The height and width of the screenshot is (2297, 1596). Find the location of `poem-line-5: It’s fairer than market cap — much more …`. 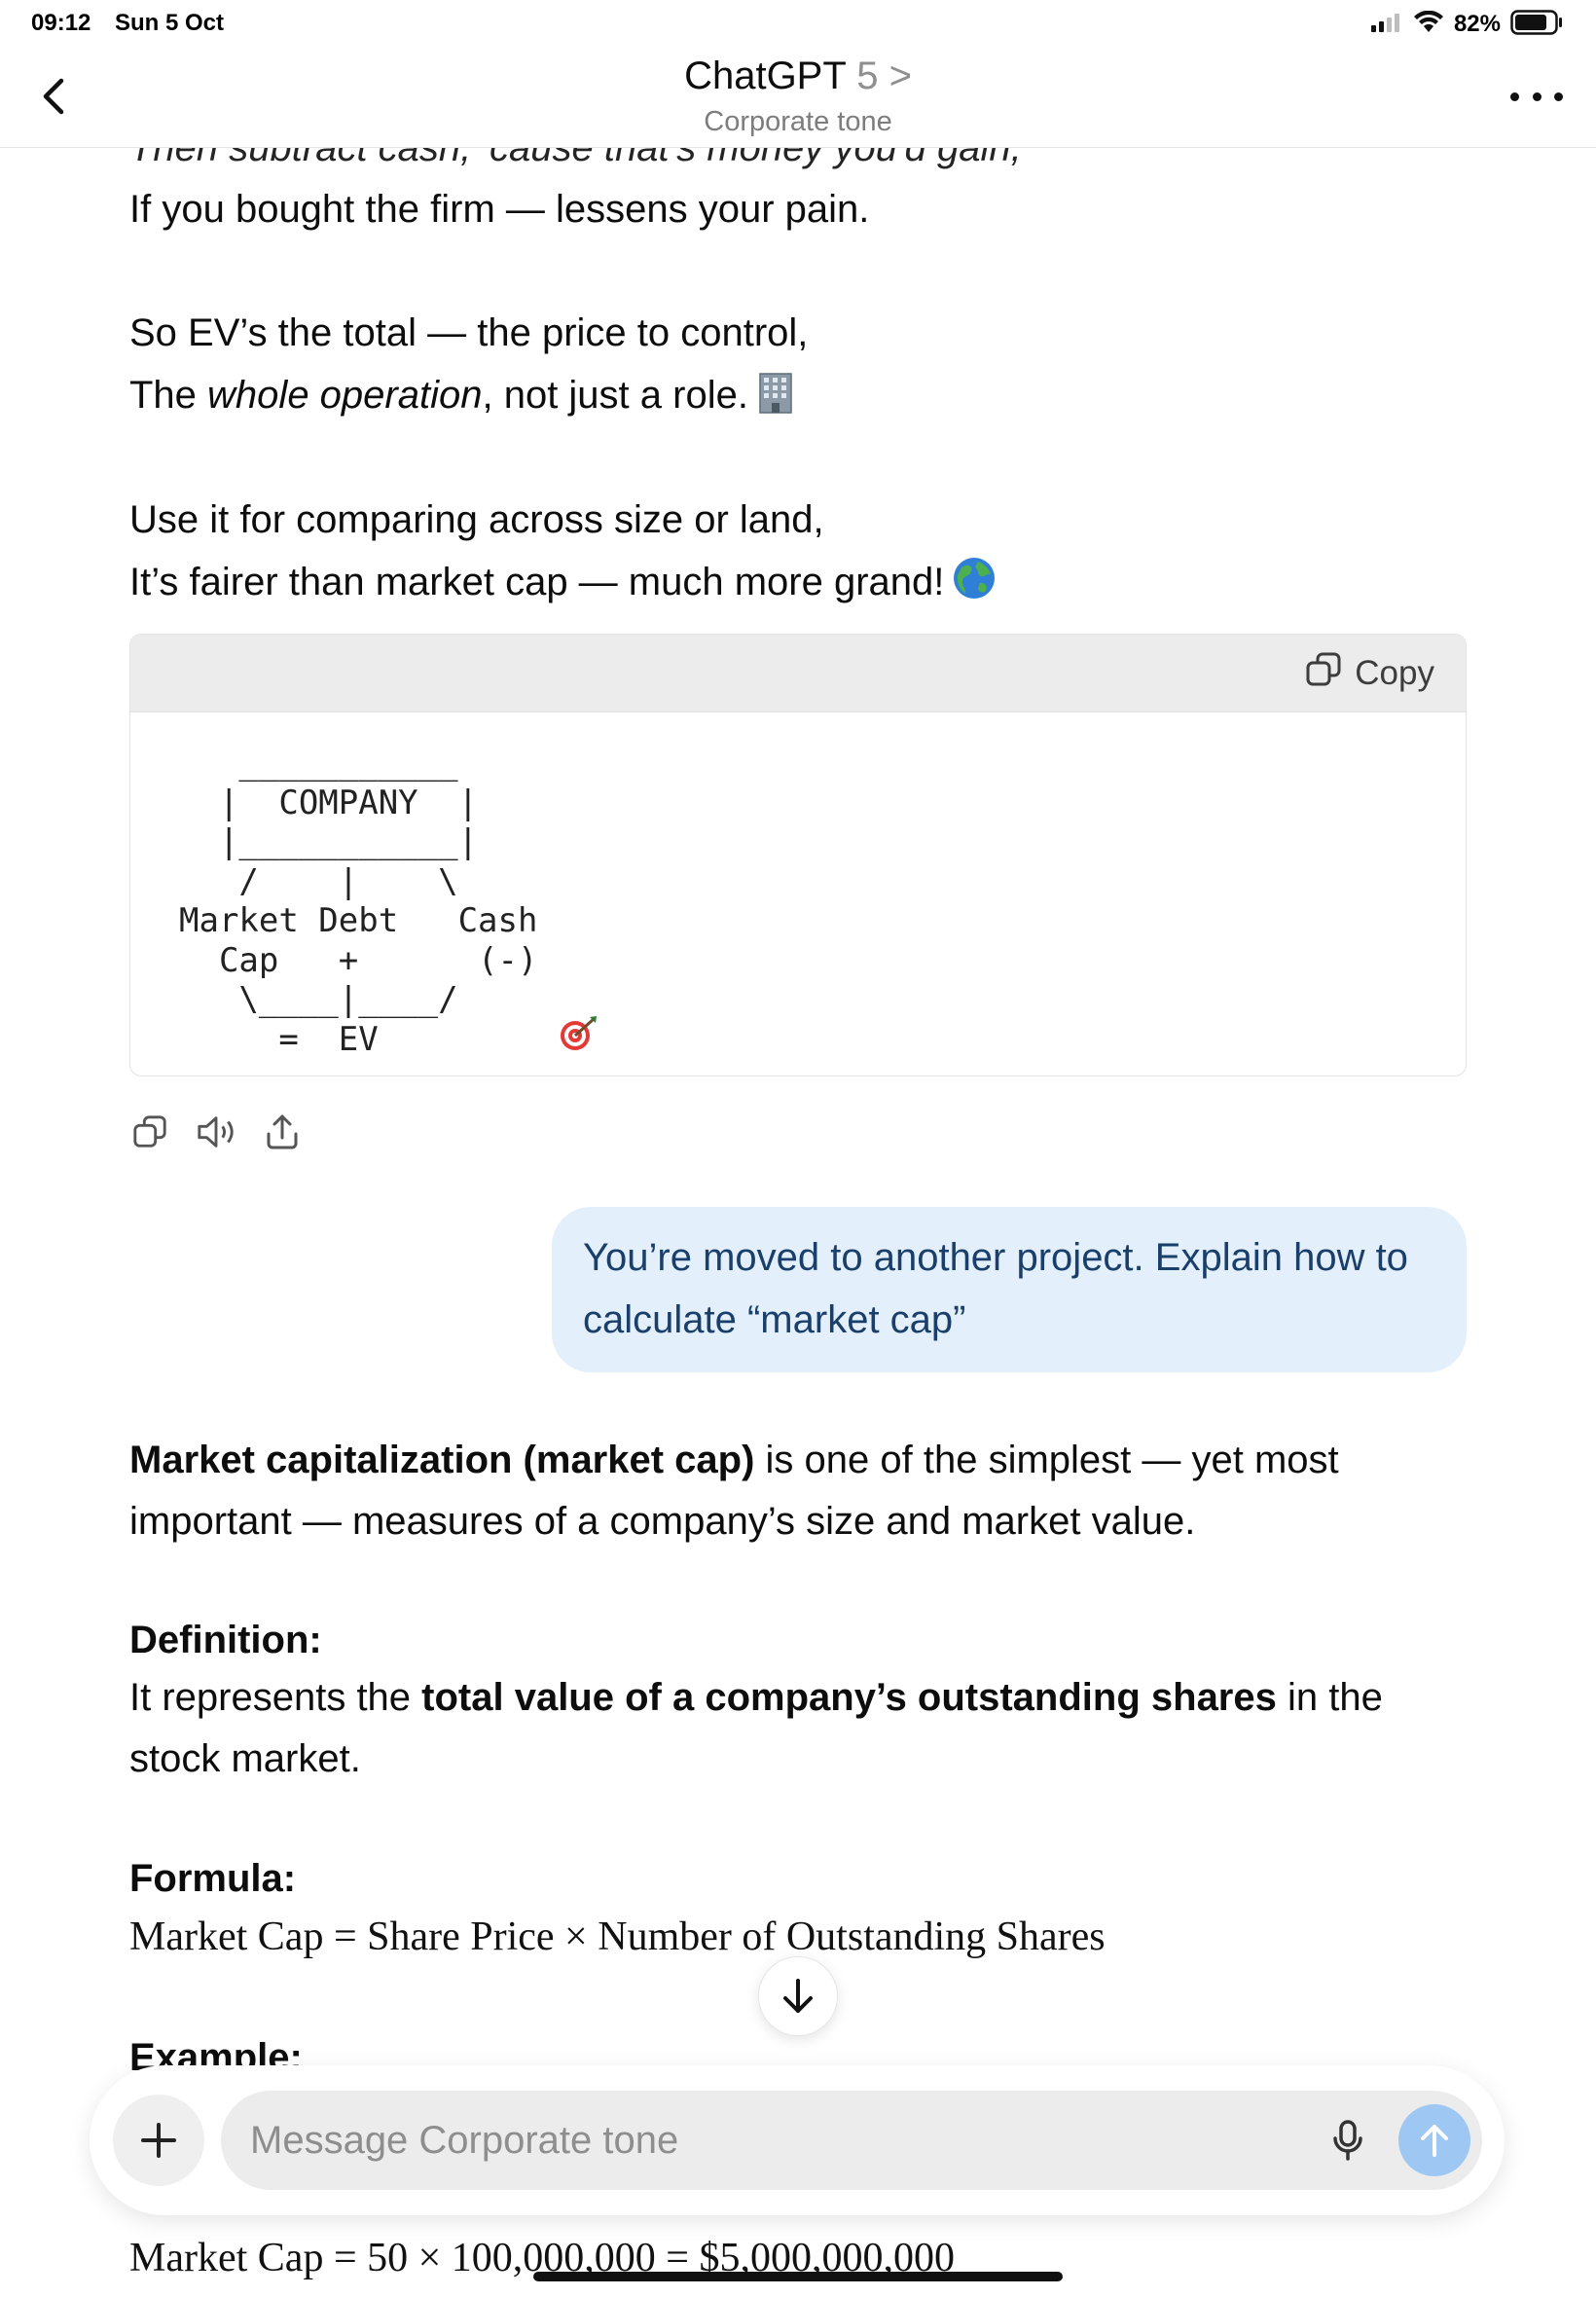

poem-line-5: It’s fairer than market cap — much more … is located at coordinates (563, 585).